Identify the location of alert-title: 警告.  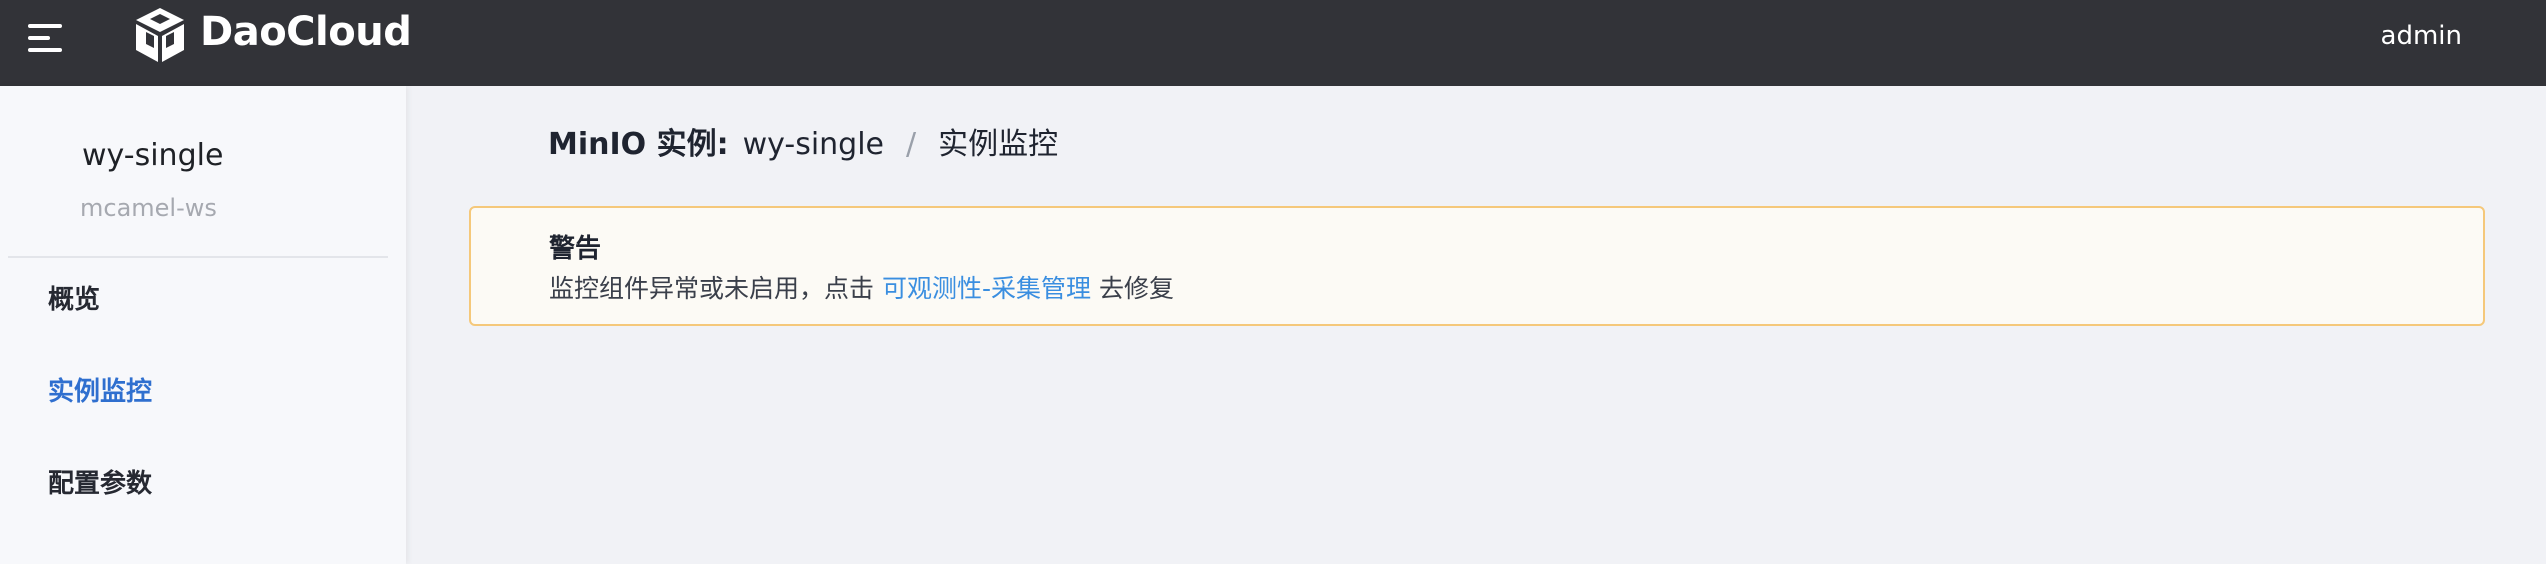
(575, 249).